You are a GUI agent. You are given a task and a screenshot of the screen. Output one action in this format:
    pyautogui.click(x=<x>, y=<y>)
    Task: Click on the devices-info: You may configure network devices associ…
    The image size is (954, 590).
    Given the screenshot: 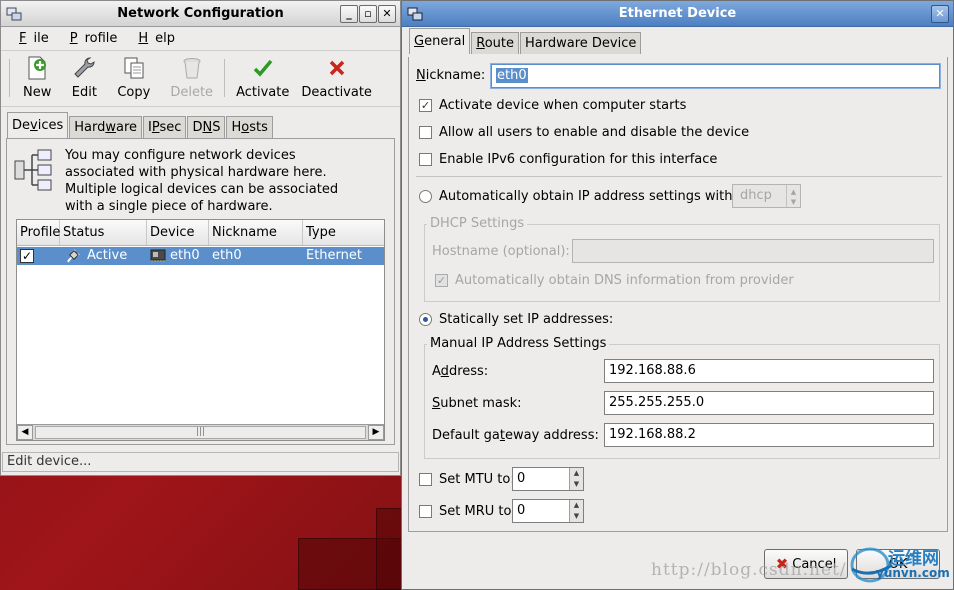 What is the action you would take?
    pyautogui.click(x=200, y=181)
    